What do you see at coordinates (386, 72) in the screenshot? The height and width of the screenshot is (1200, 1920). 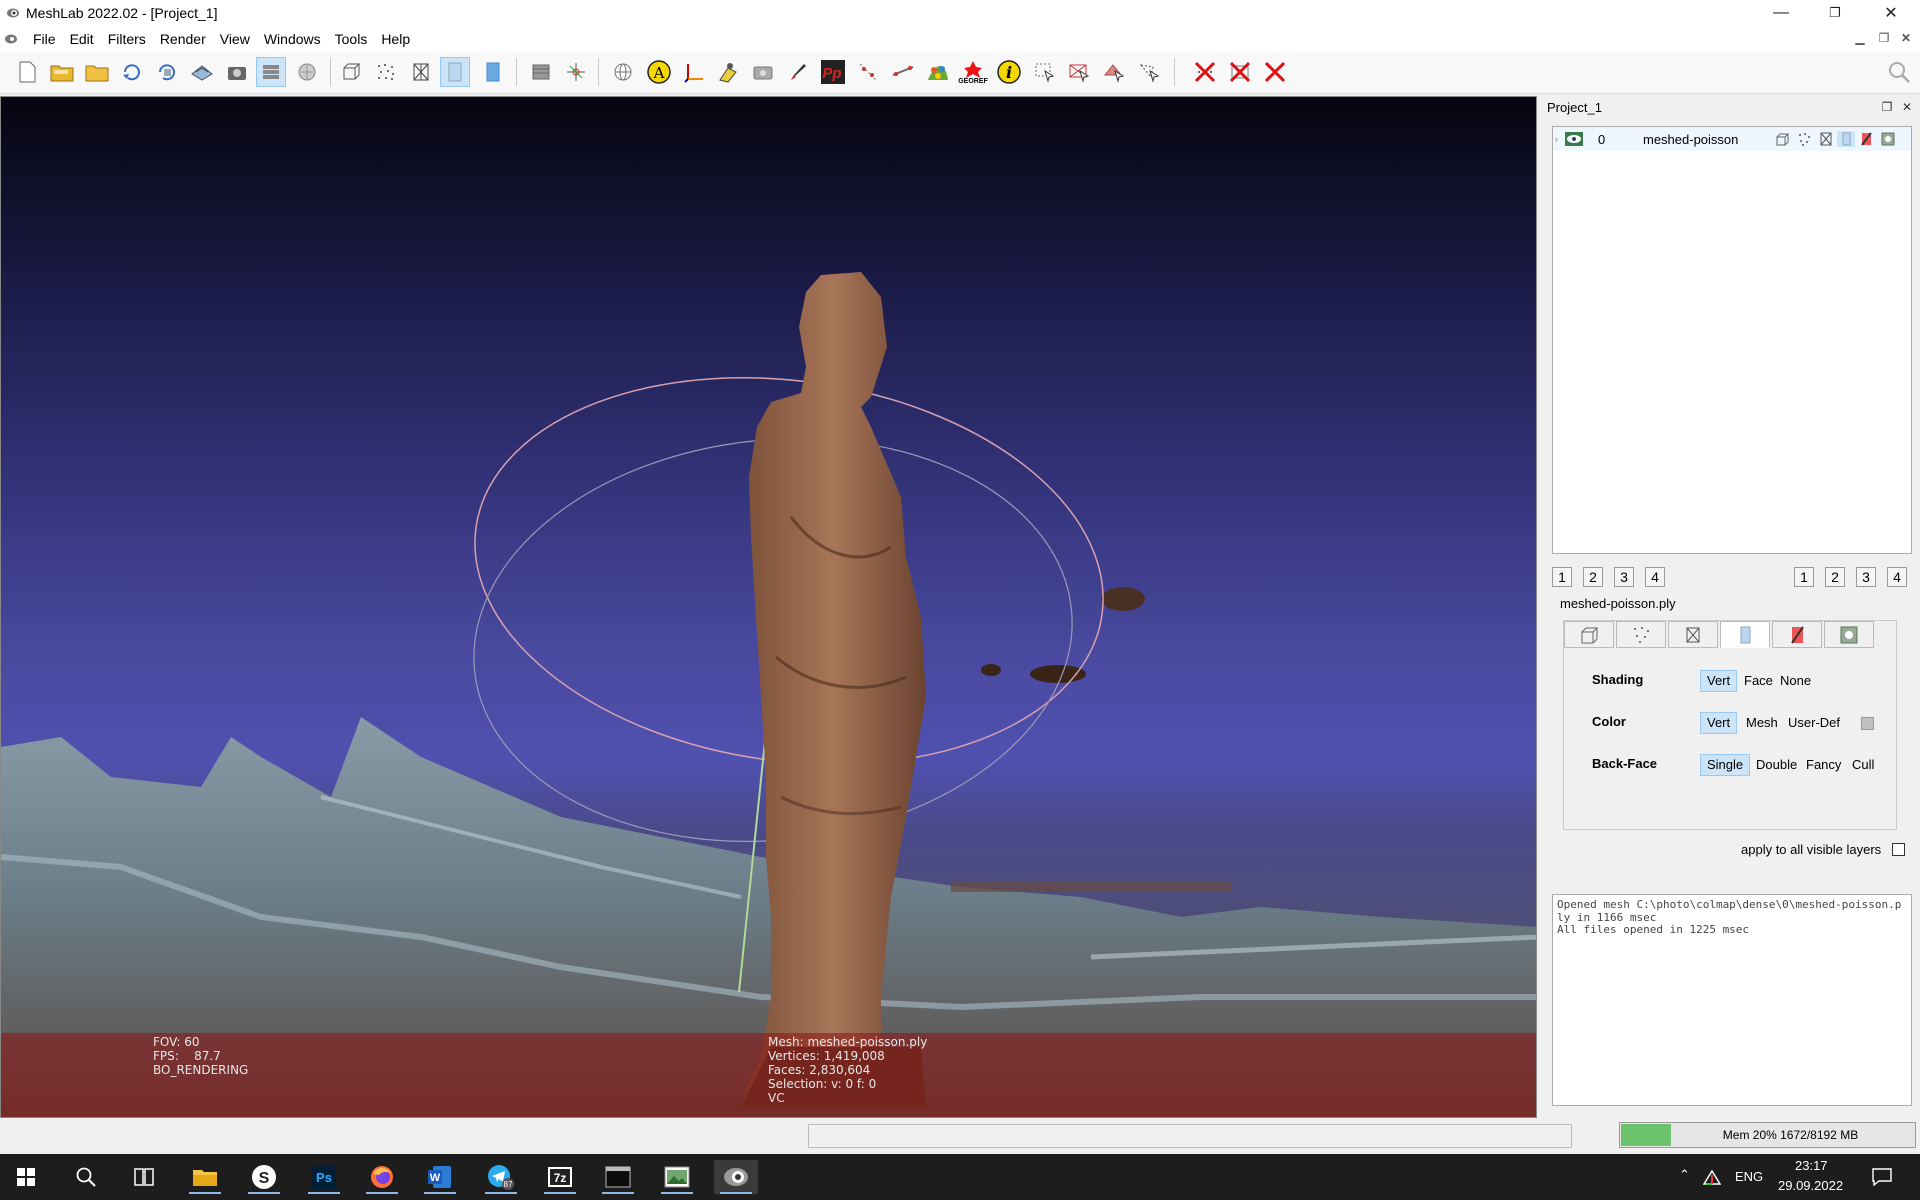 I see `points-icon` at bounding box center [386, 72].